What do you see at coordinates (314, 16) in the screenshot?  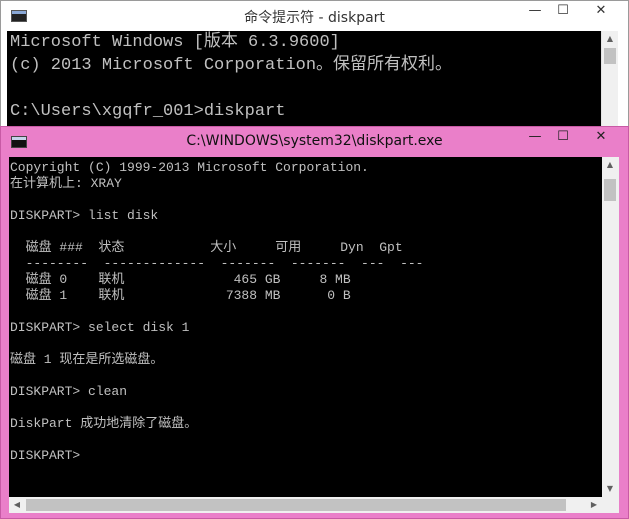 I see `title-bar: 命令提示符 - diskpart — ☐ ✕` at bounding box center [314, 16].